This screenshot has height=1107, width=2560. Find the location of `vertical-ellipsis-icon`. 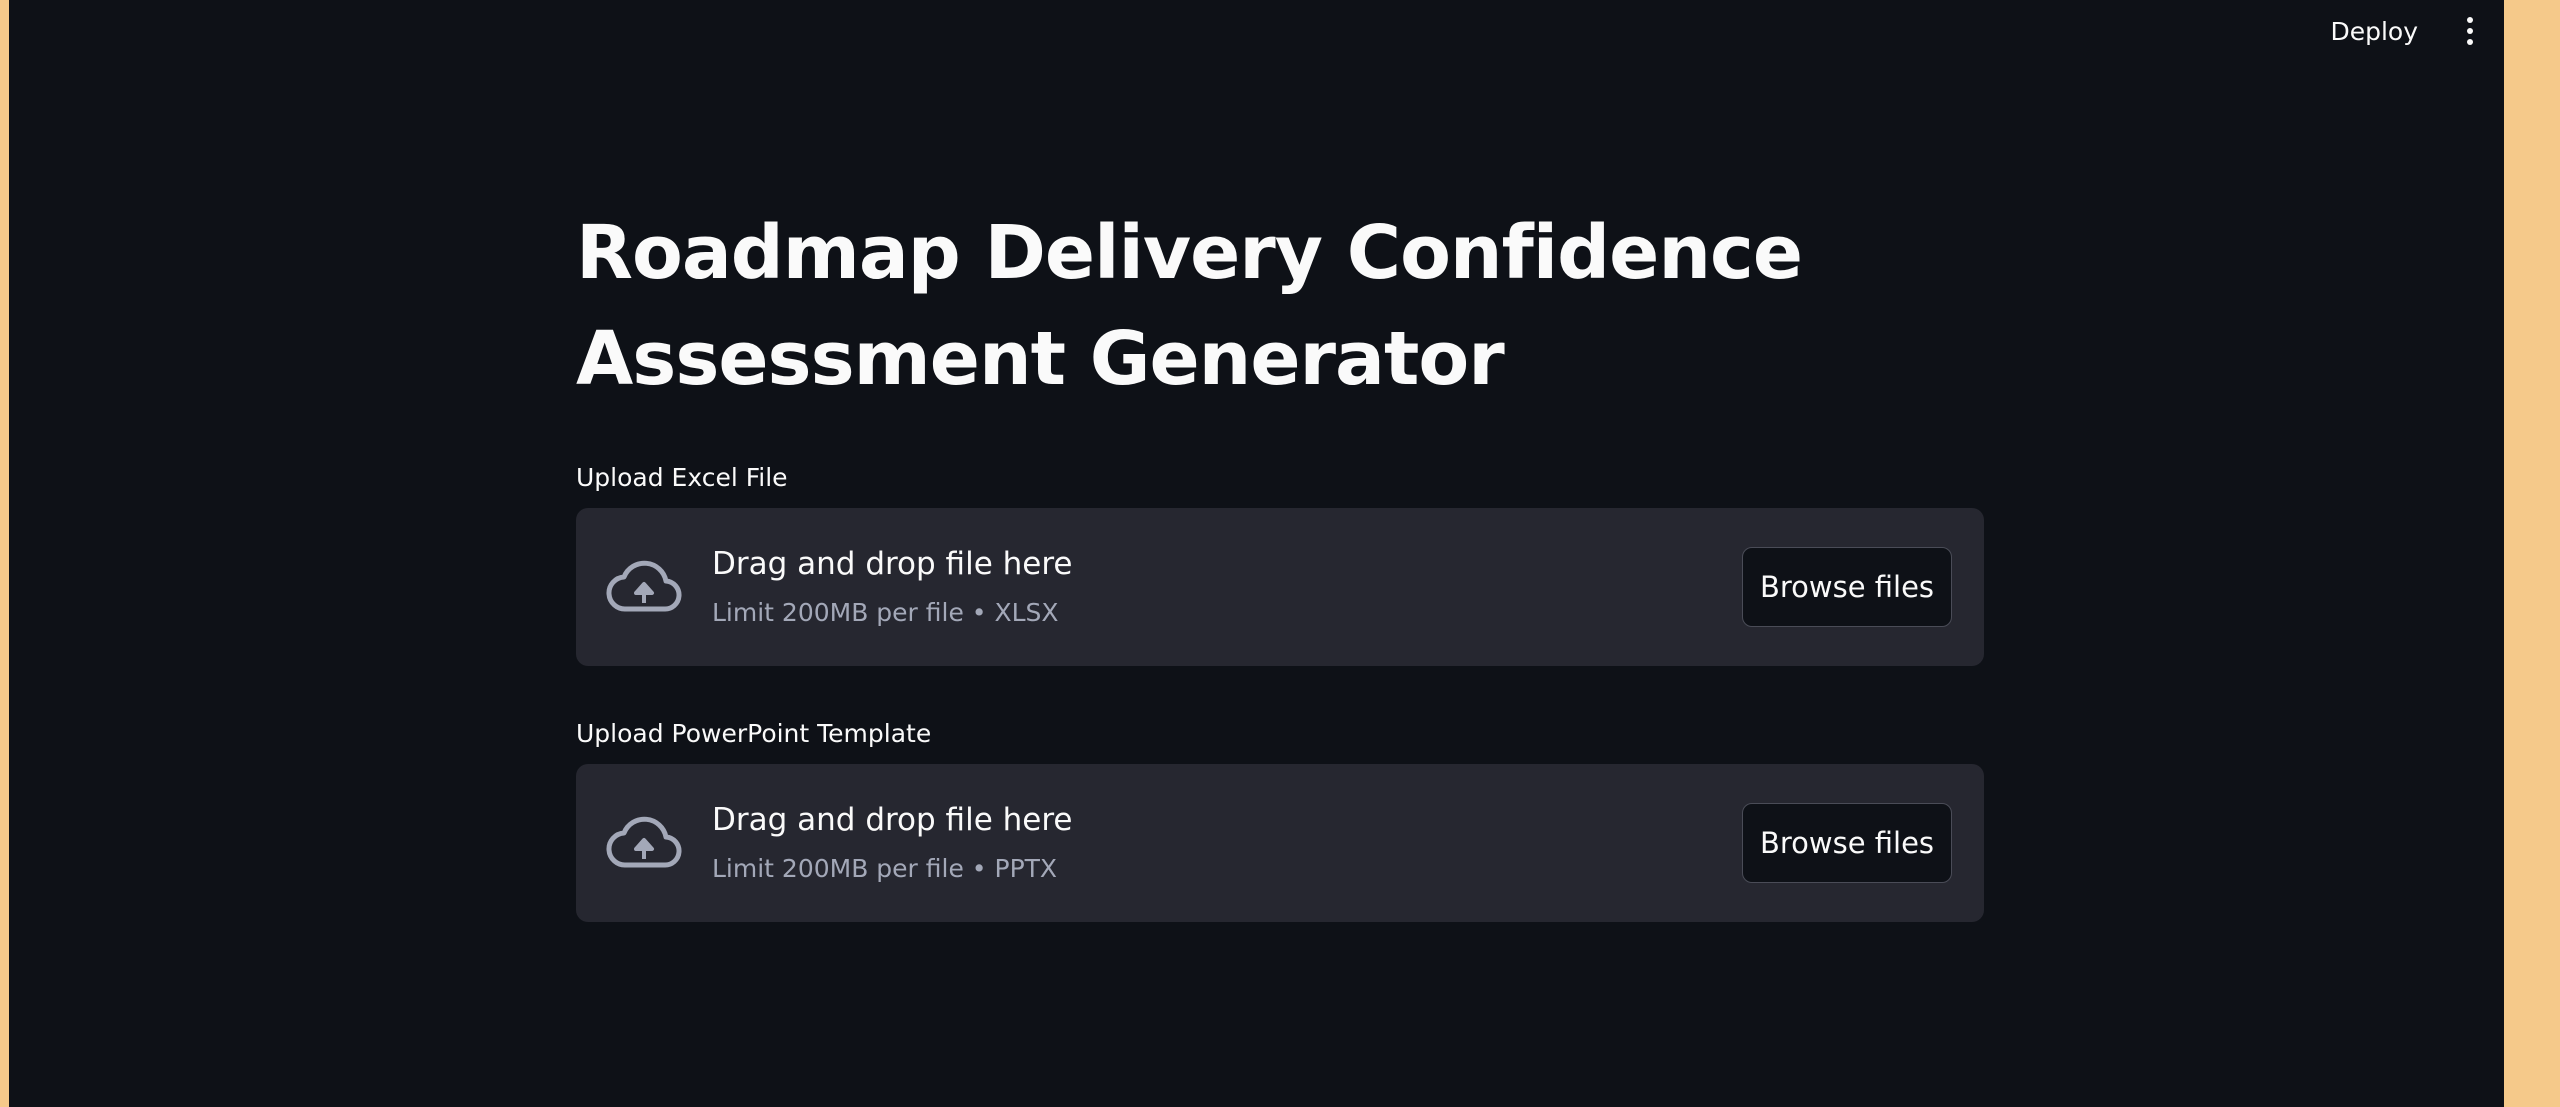

vertical-ellipsis-icon is located at coordinates (2470, 31).